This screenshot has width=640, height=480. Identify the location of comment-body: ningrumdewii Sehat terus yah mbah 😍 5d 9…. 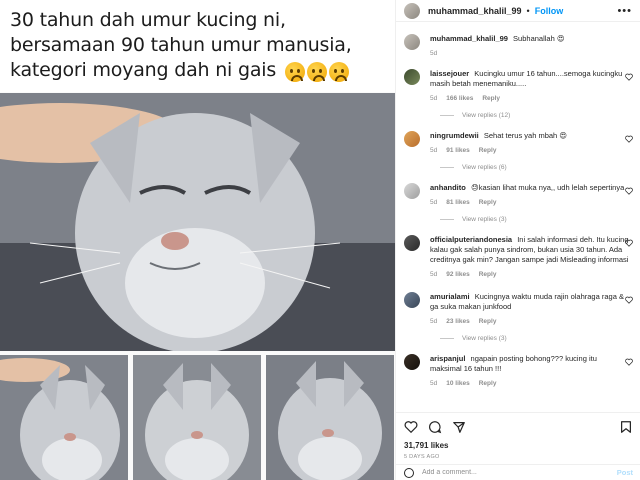
(530, 142).